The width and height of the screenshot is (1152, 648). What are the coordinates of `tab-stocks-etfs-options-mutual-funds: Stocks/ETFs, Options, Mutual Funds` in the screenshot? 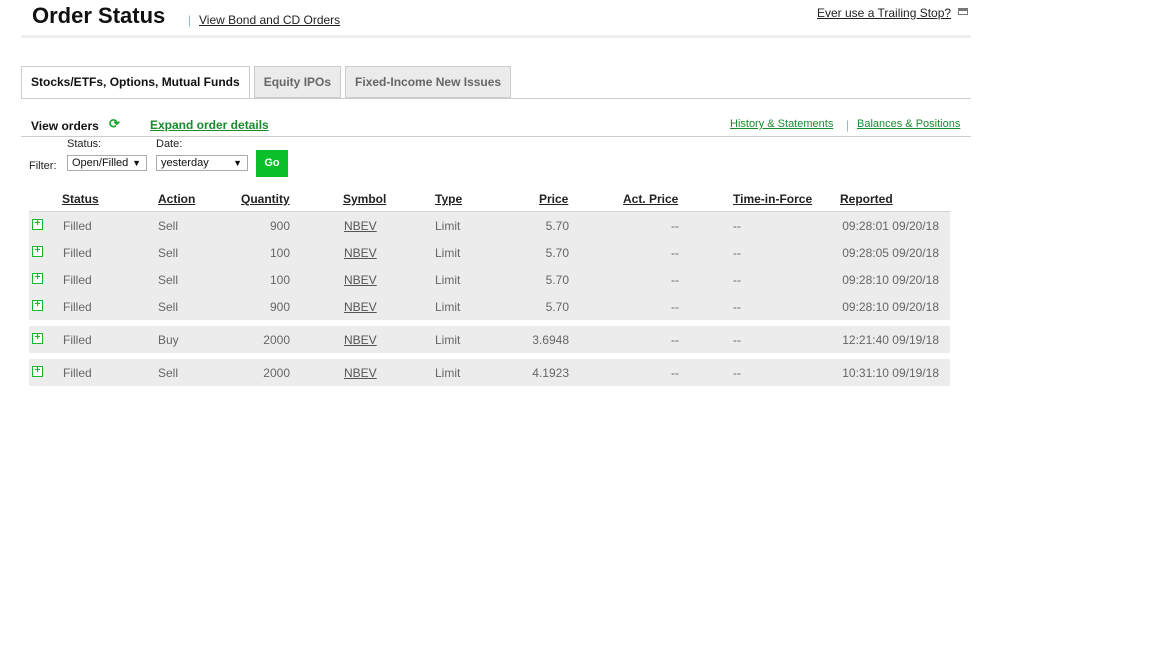 It's located at (135, 82).